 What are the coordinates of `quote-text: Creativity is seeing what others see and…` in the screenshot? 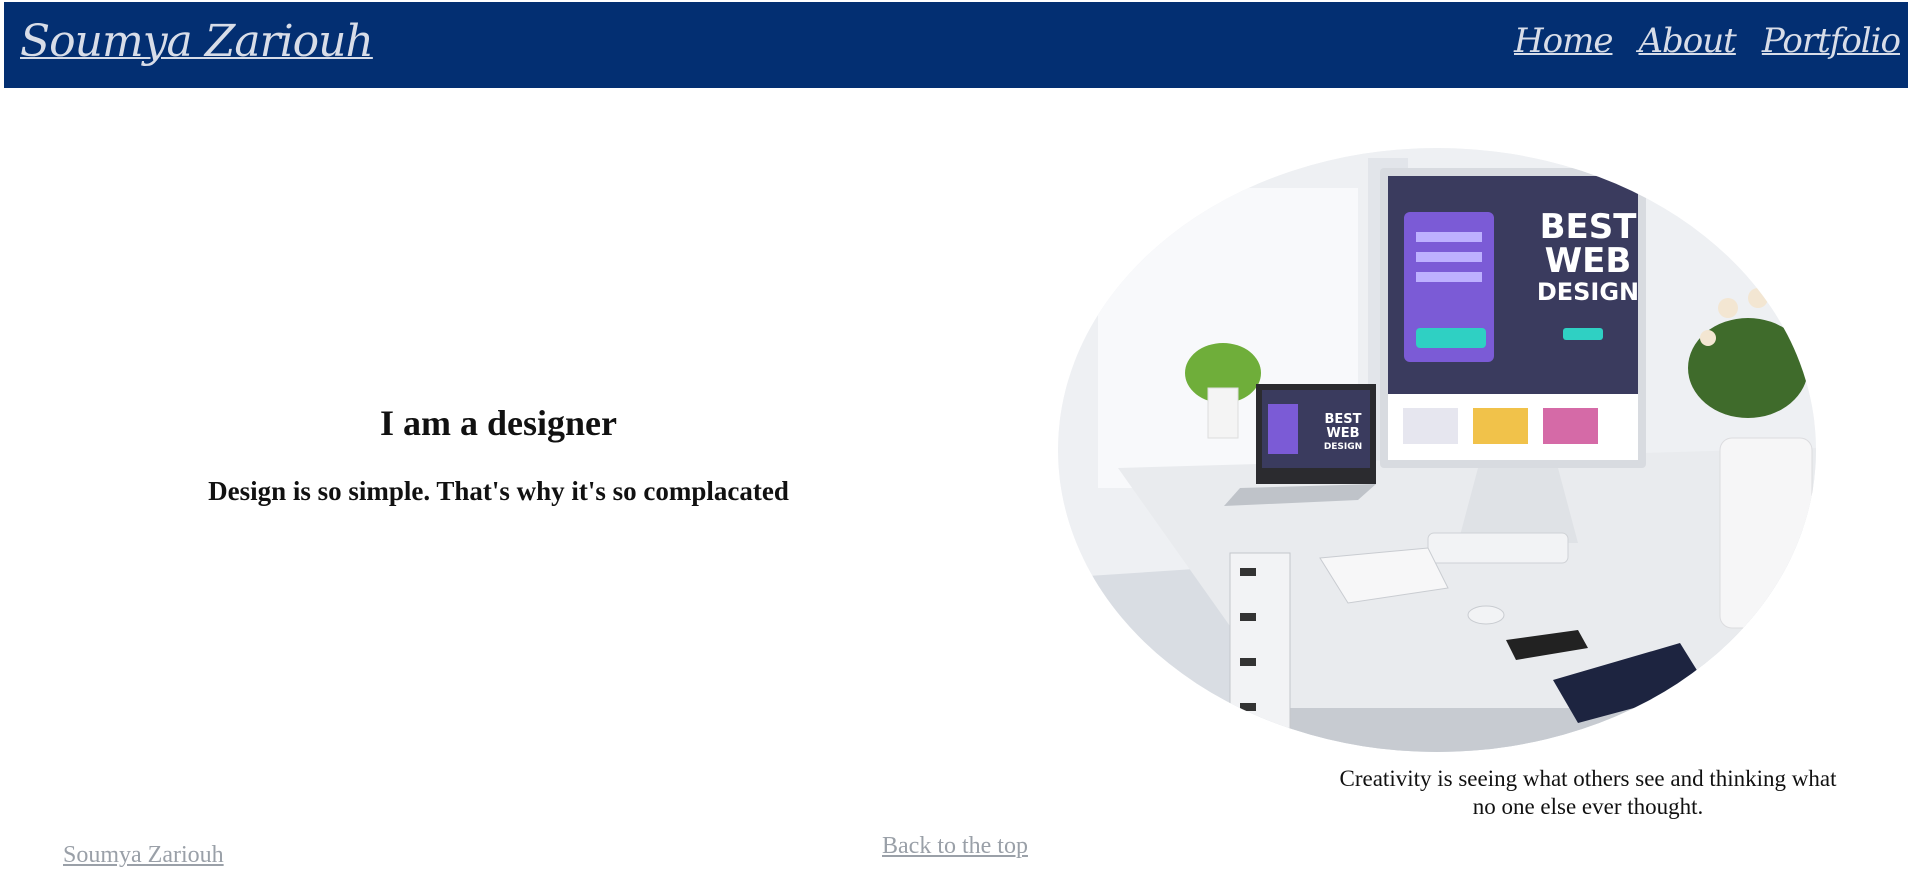 It's located at (1588, 792).